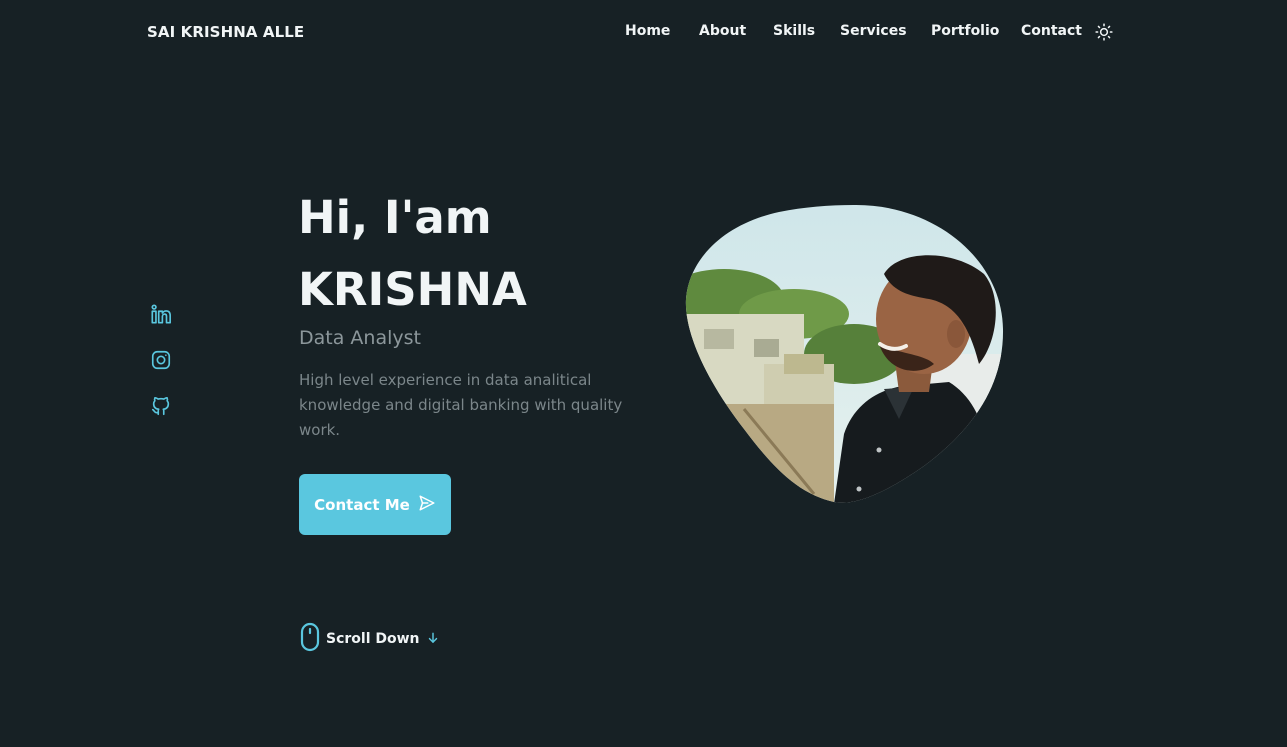  Describe the element at coordinates (1051, 31) in the screenshot. I see `nav-item-contact: Contact` at that location.